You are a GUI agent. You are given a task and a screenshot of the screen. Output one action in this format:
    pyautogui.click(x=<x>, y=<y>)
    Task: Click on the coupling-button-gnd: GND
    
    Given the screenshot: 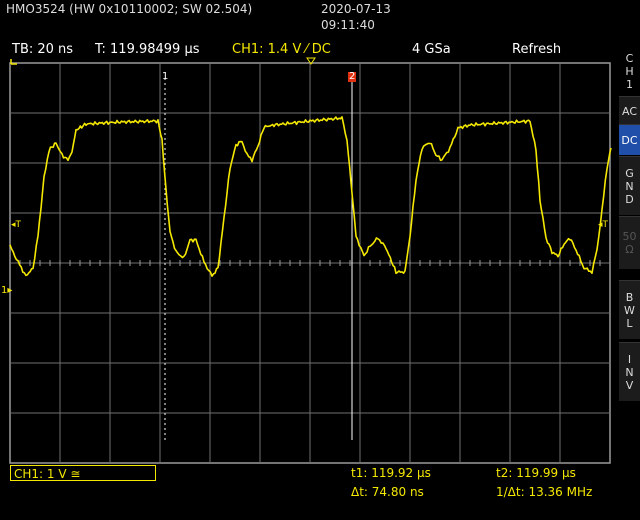 What is the action you would take?
    pyautogui.click(x=629, y=185)
    